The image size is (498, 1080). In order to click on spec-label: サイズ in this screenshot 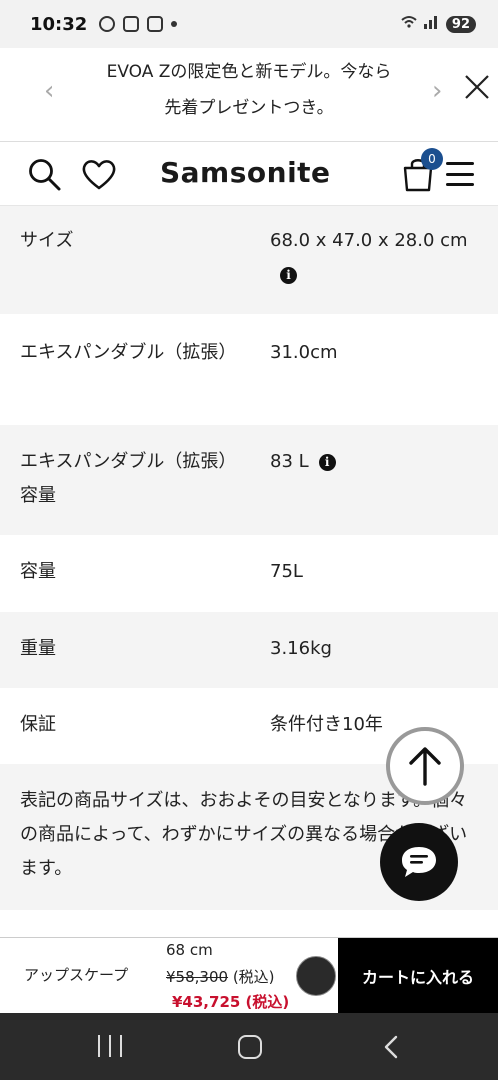, I will do `click(47, 240)`.